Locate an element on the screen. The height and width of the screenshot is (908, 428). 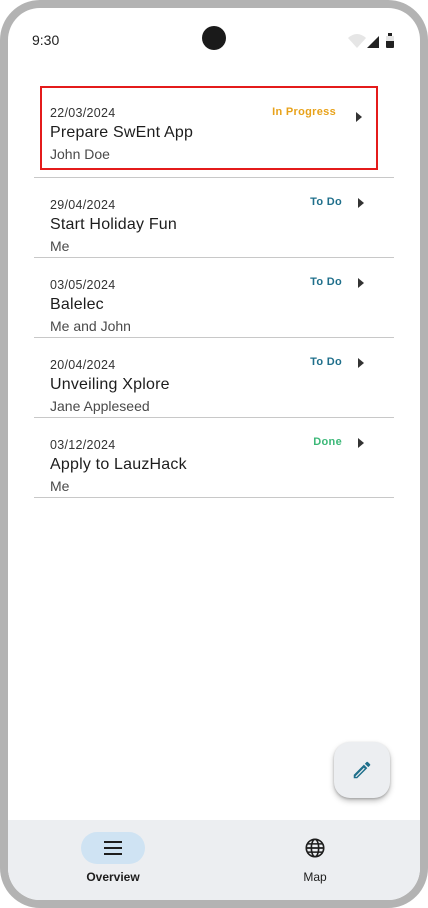
nav-label-overview: Overview is located at coordinates (113, 877).